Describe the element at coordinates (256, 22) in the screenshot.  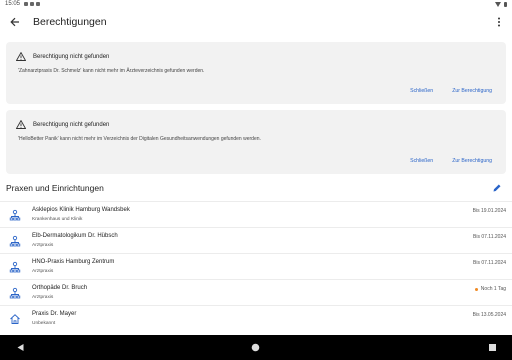
I see `app-bar: Berechtigungen` at that location.